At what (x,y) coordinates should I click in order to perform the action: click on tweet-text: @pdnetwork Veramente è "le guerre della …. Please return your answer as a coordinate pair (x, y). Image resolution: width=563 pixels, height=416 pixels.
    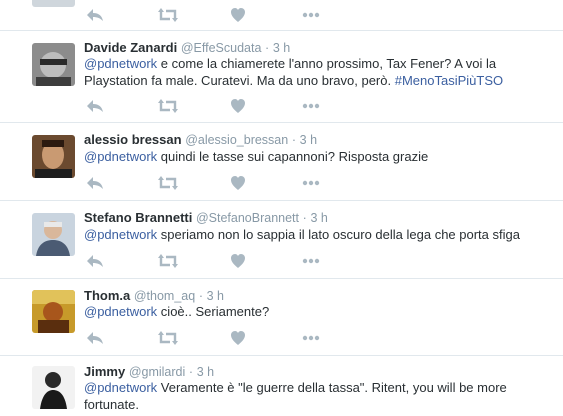
    Looking at the image, I should click on (314, 396).